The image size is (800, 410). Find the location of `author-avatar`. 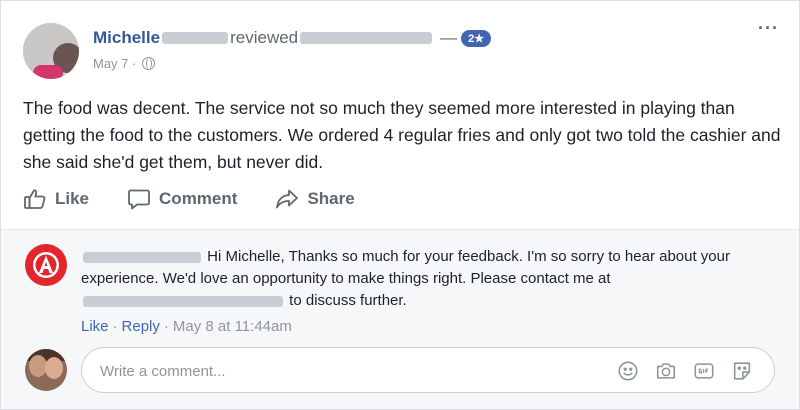

author-avatar is located at coordinates (51, 51).